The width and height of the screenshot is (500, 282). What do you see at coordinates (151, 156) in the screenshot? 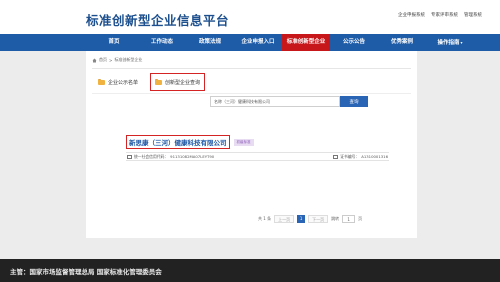
I see `credit-code-label: 统一社会信用代码：` at bounding box center [151, 156].